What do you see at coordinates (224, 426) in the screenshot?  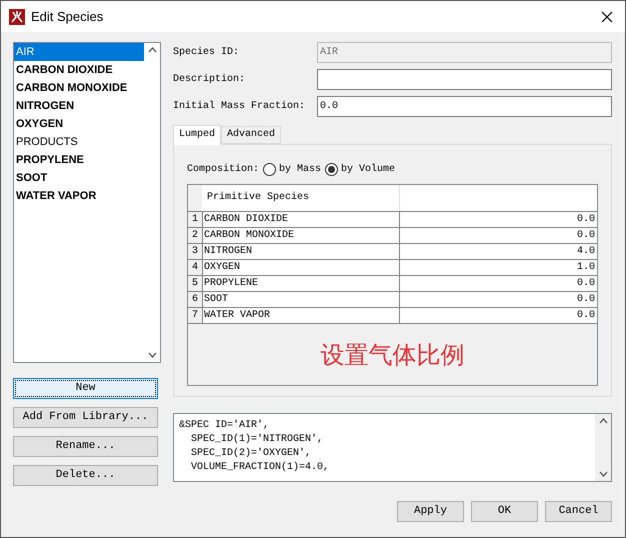 I see `code-line: &SPEC ID='AIR',` at bounding box center [224, 426].